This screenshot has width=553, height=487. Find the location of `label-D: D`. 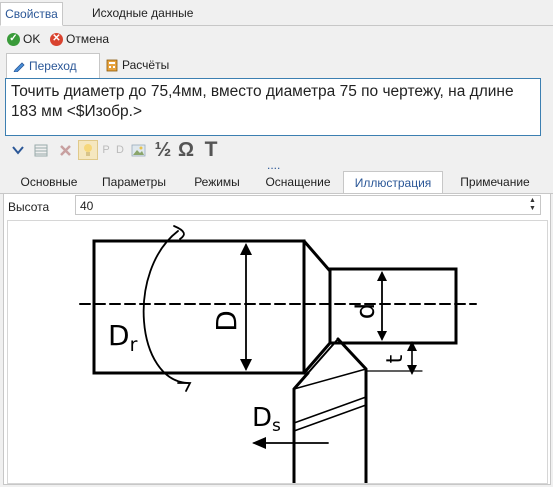

label-D: D is located at coordinates (226, 321).